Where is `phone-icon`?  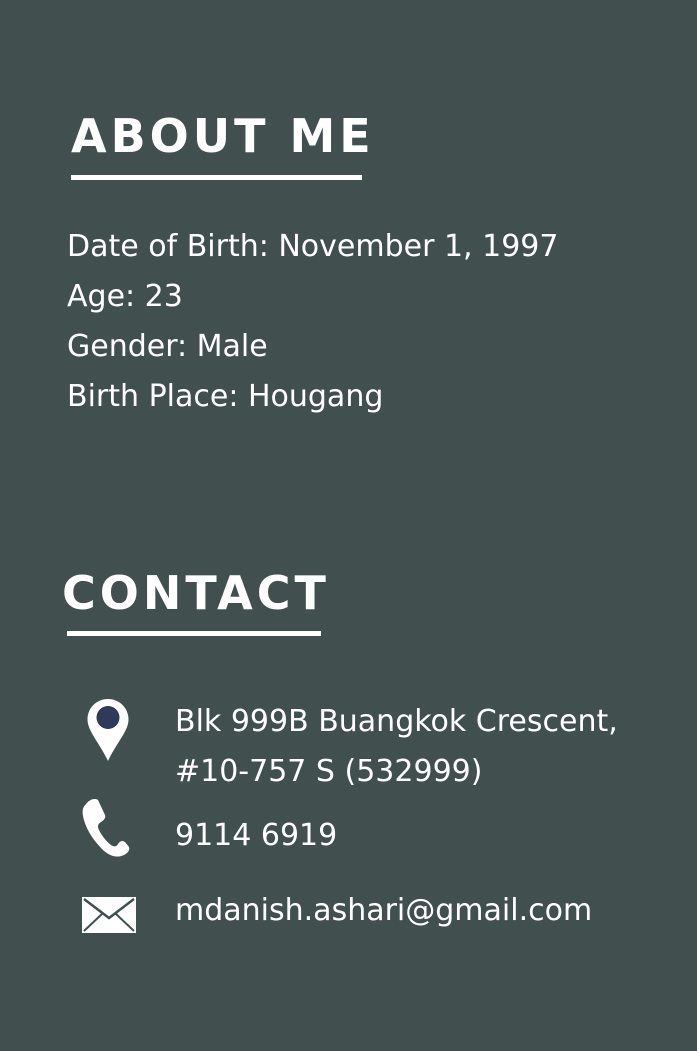
phone-icon is located at coordinates (106, 828).